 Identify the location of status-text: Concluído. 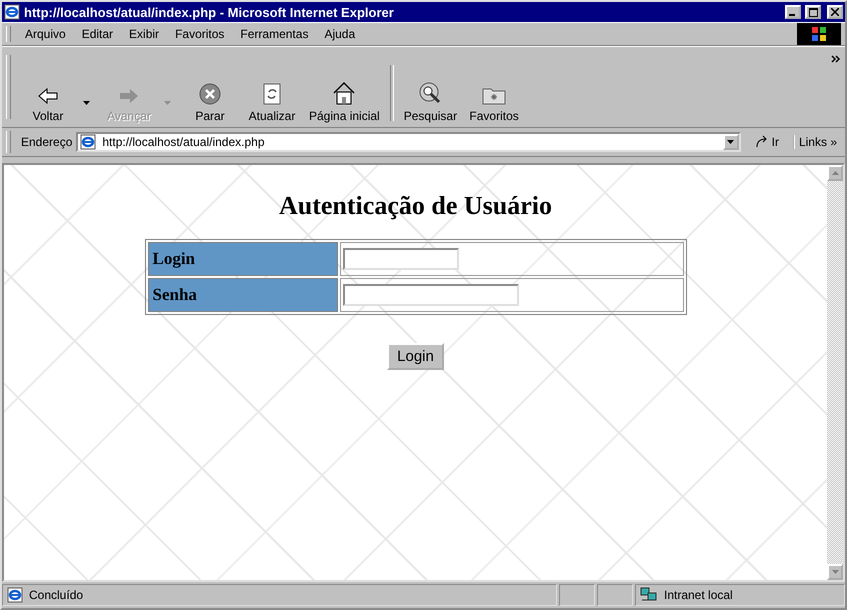
(56, 595).